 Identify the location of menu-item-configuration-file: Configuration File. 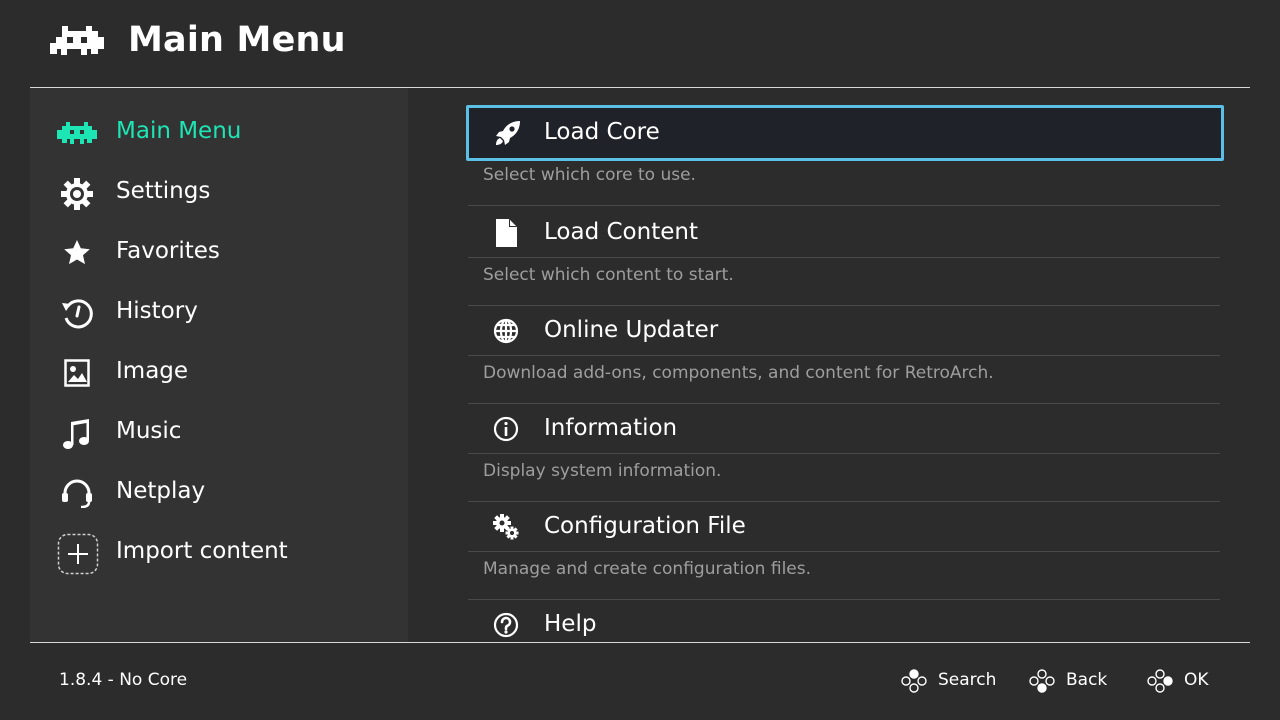
(844, 526).